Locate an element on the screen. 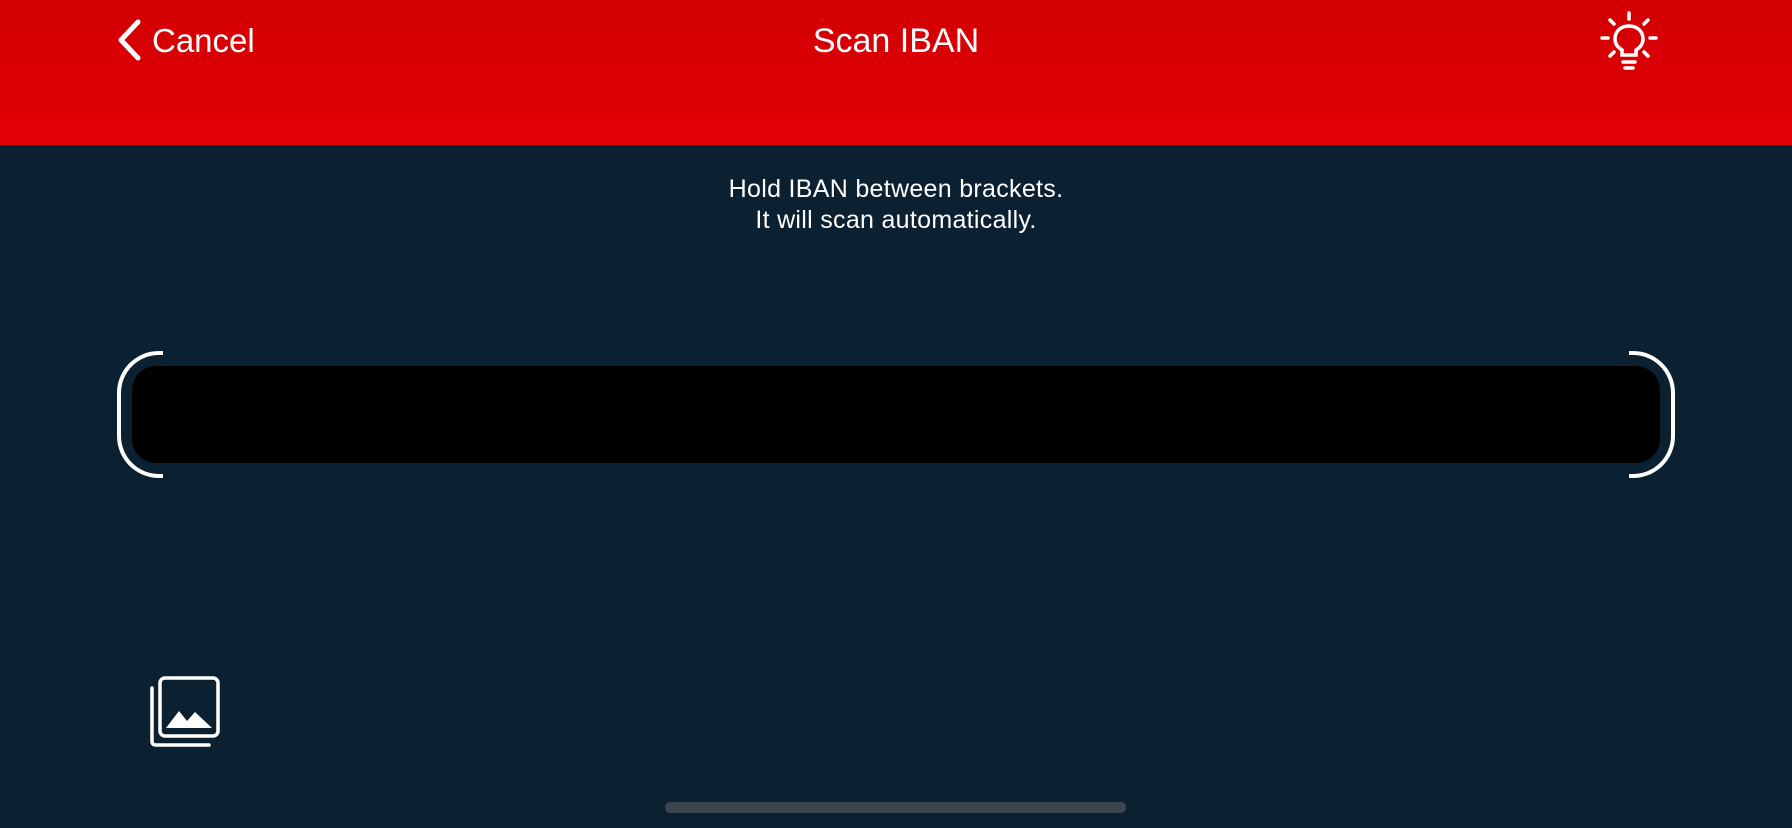  instruction-line-1: Hold IBAN between brackets. is located at coordinates (896, 189).